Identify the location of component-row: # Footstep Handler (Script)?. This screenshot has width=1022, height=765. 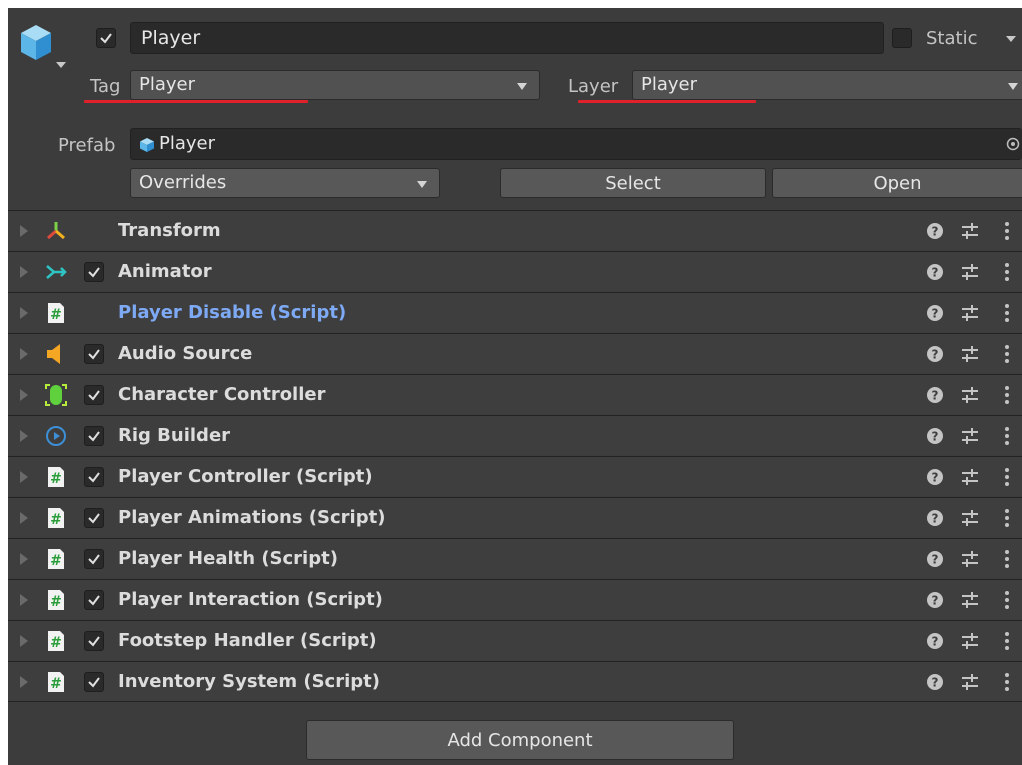
(515, 640).